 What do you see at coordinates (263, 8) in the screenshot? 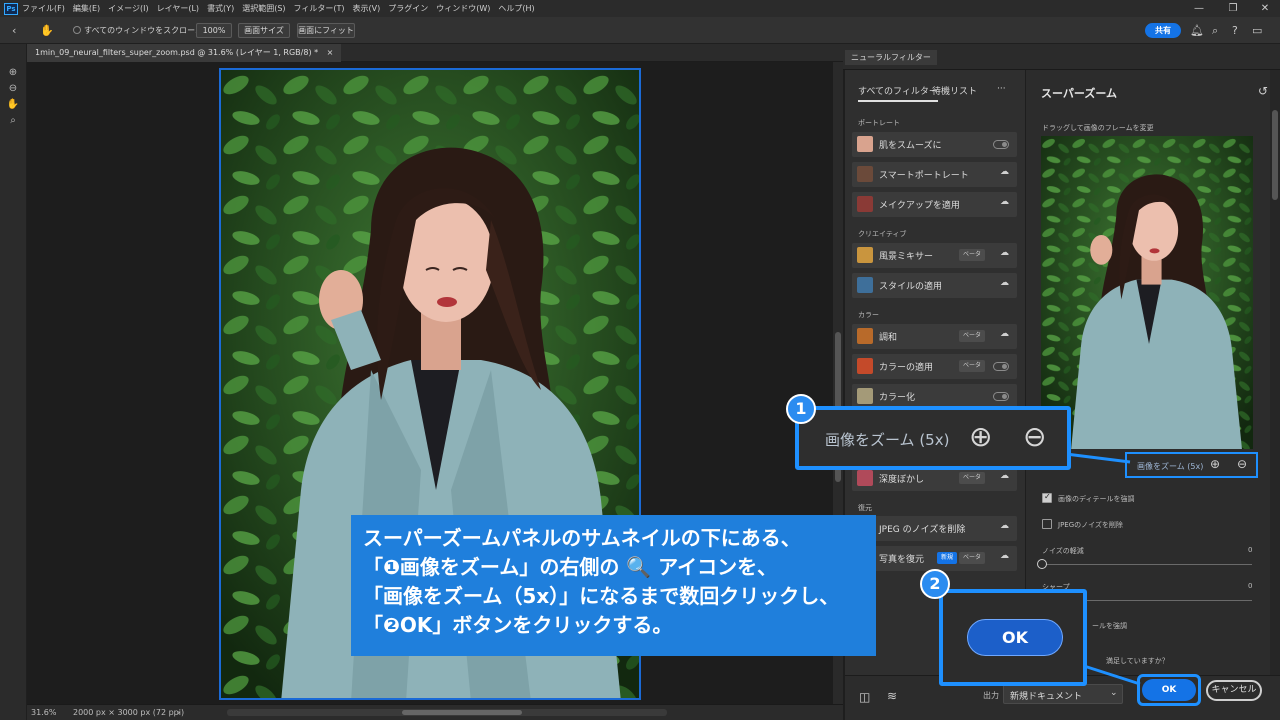
I see `menu-select: 選択範囲(S)` at bounding box center [263, 8].